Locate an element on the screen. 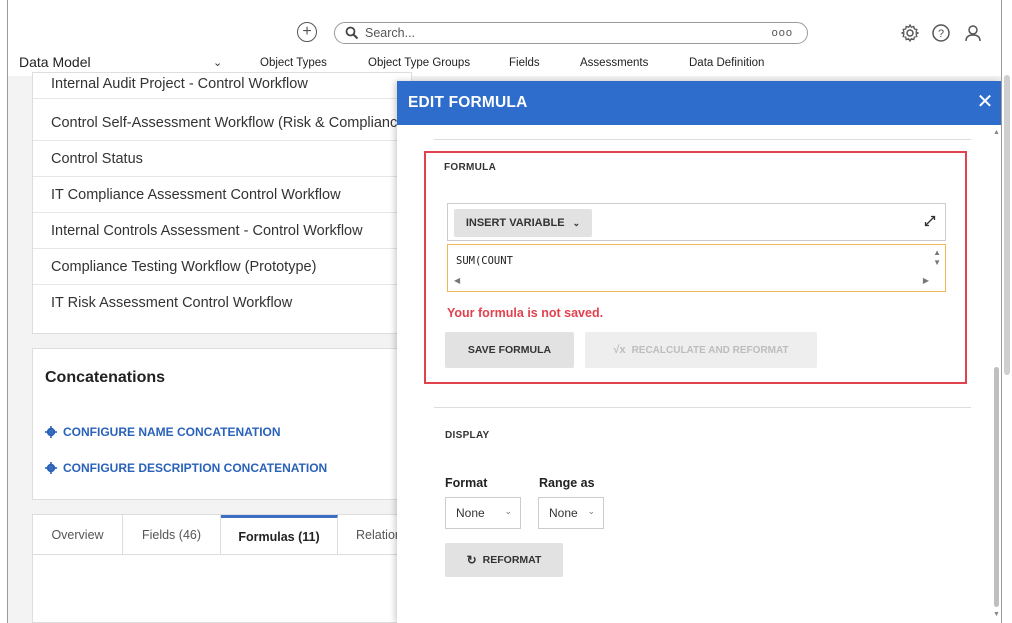 This screenshot has height=623, width=1012. recalculate-and-reformat-button: √x RECALCULATE AND REFORMAT is located at coordinates (701, 350).